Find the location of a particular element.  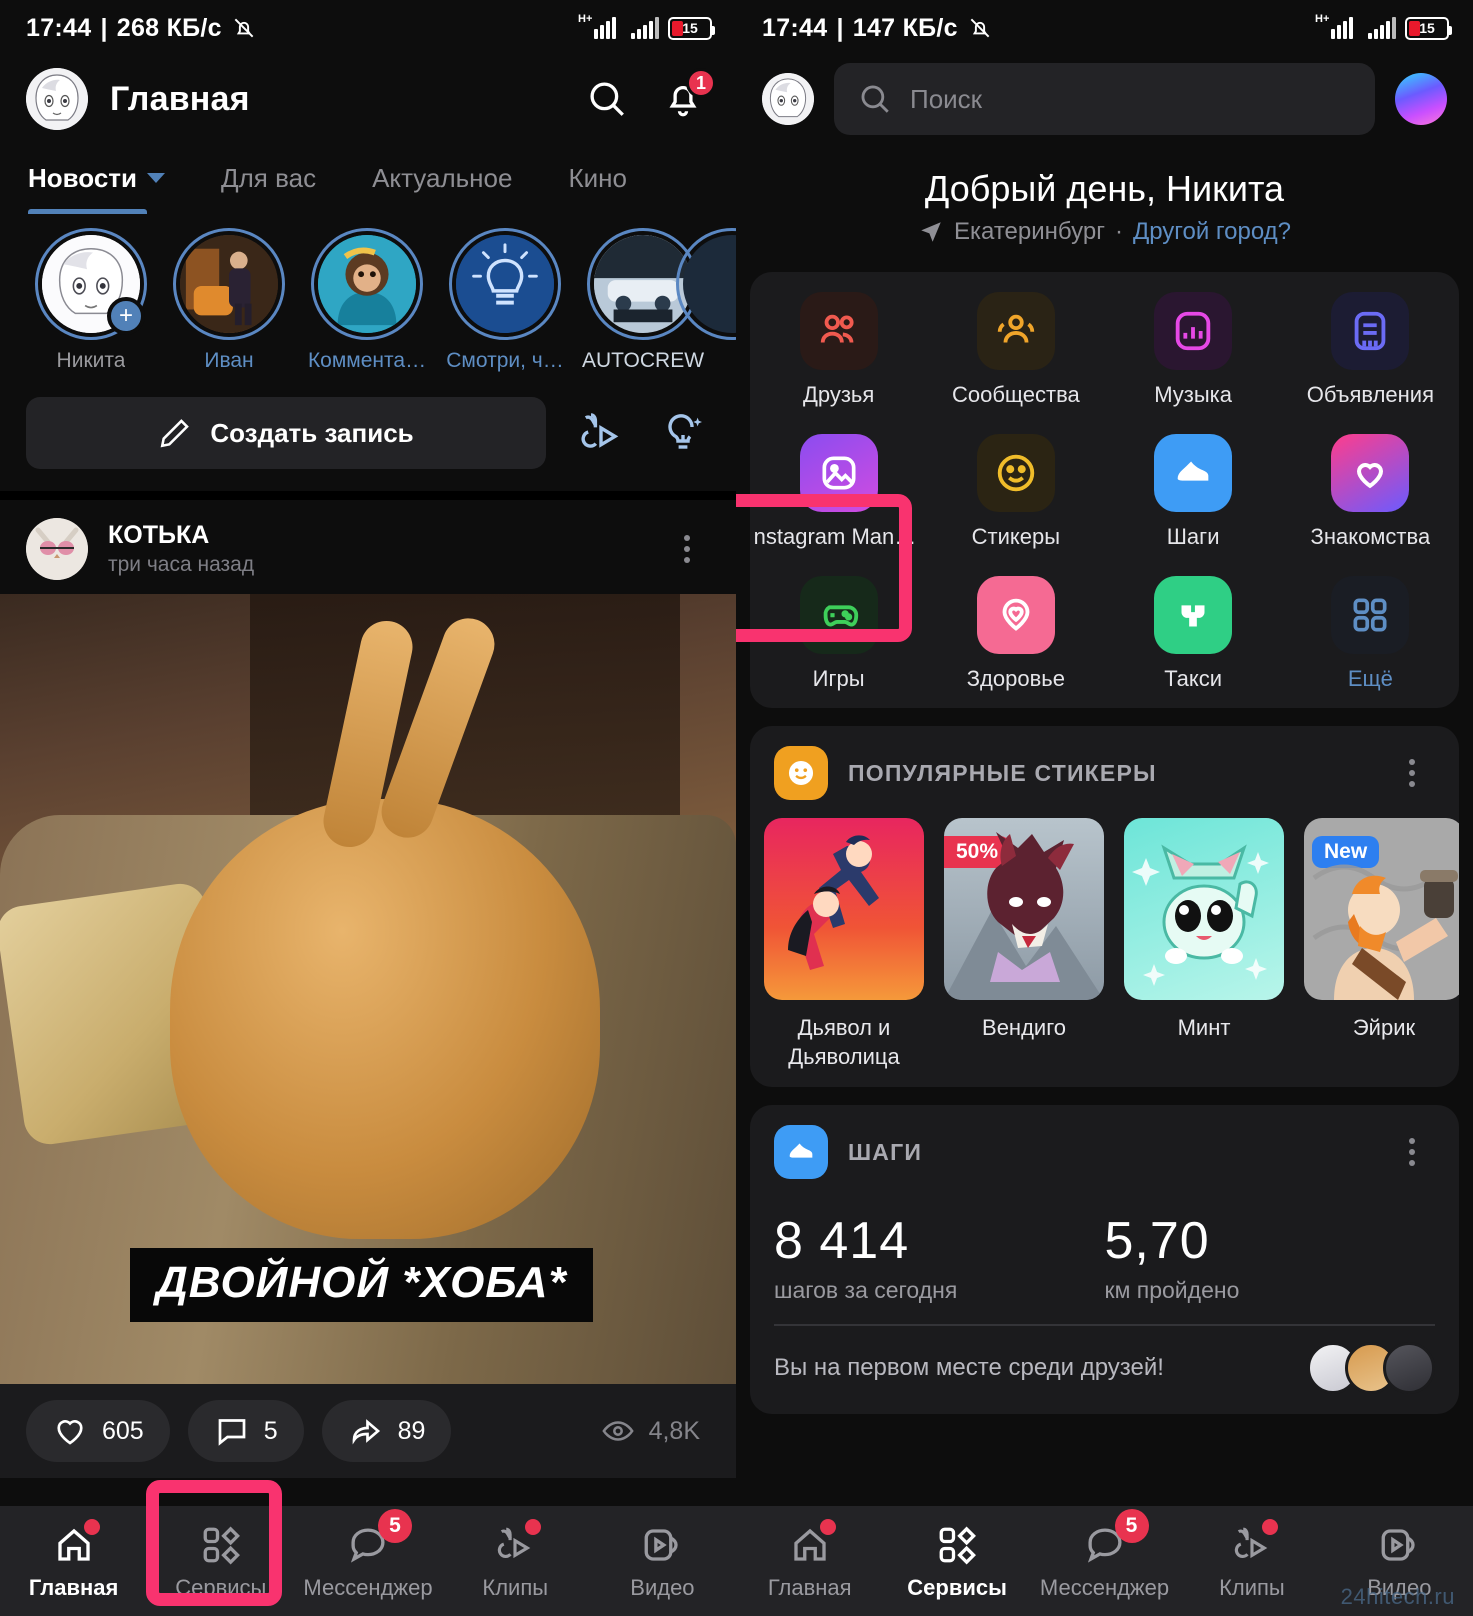

bell-icon: 1 is located at coordinates (686, 97).